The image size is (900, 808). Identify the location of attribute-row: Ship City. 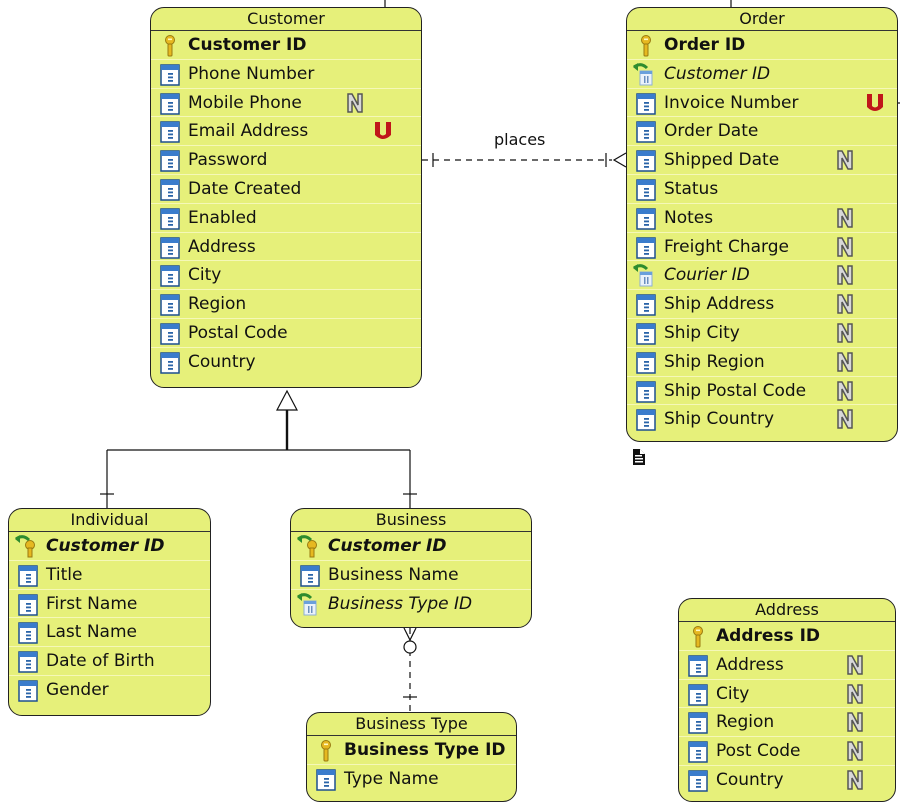
(762, 333).